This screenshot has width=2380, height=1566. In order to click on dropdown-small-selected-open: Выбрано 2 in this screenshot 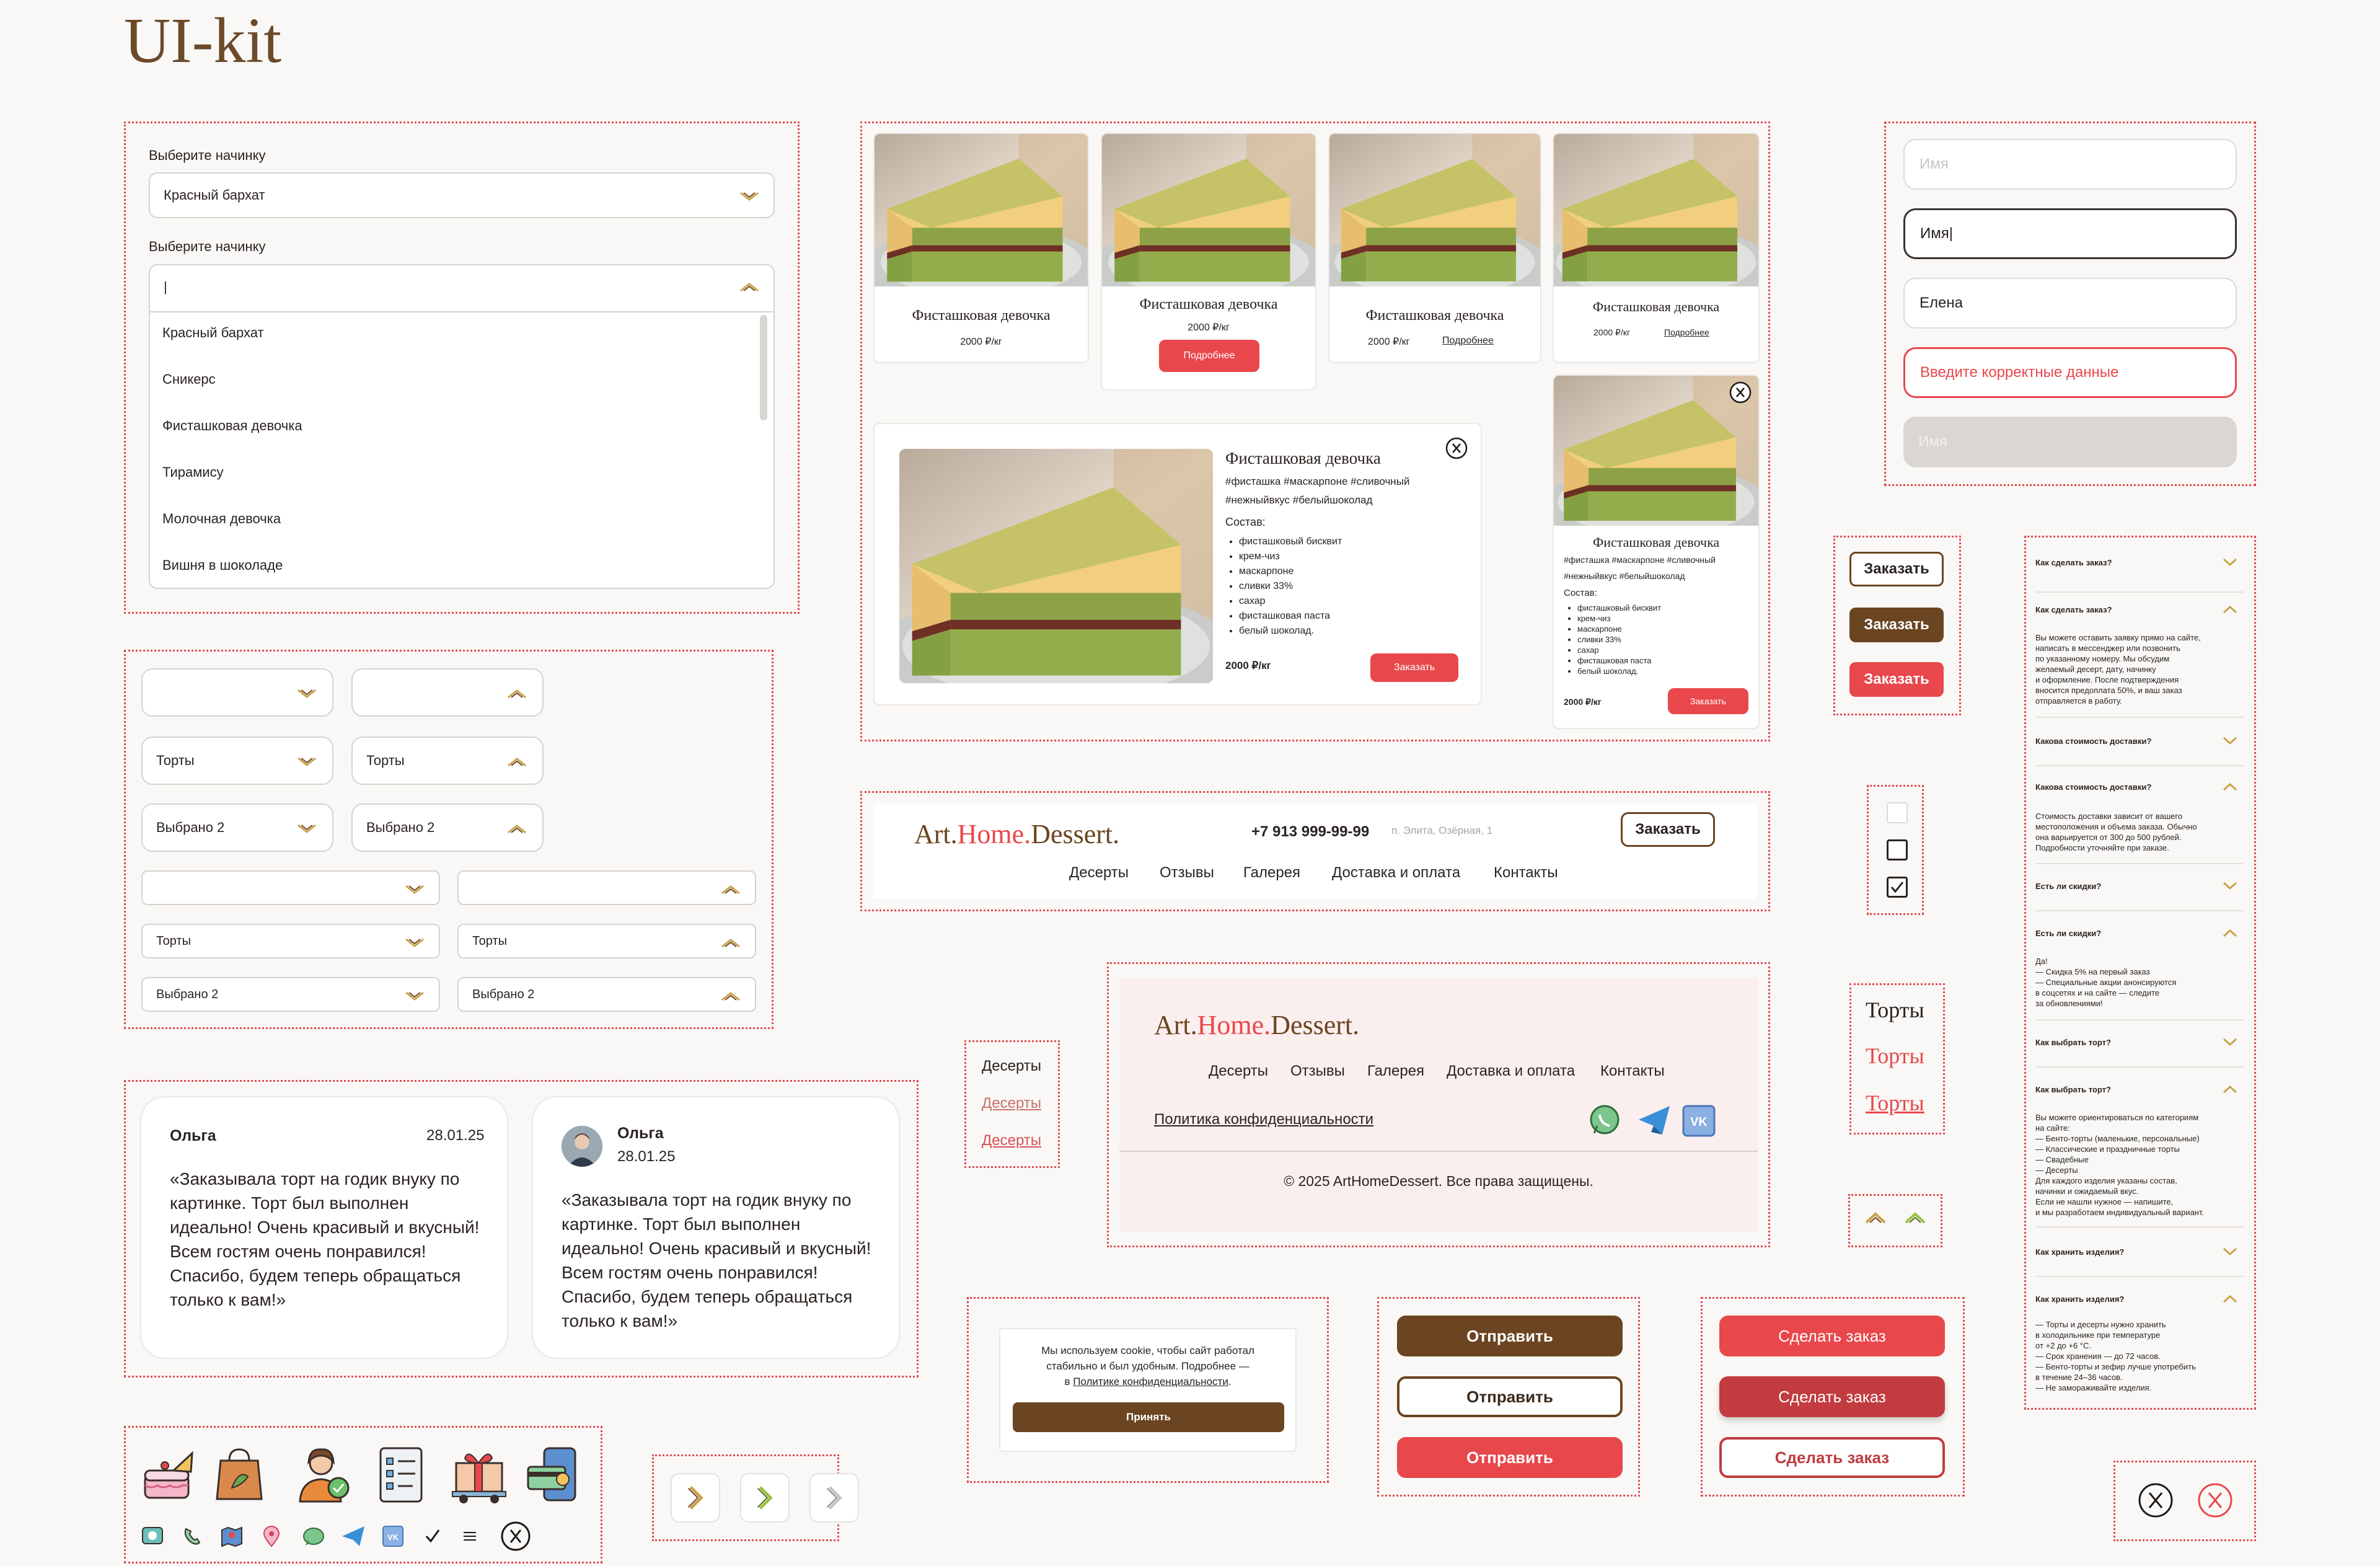, I will do `click(606, 994)`.